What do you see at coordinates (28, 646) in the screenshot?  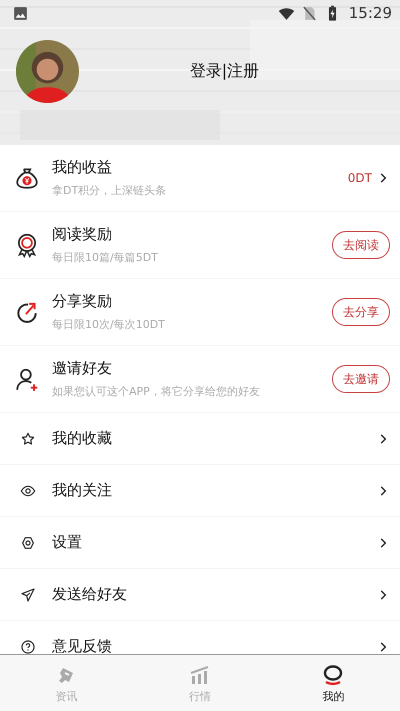 I see `help-icon` at bounding box center [28, 646].